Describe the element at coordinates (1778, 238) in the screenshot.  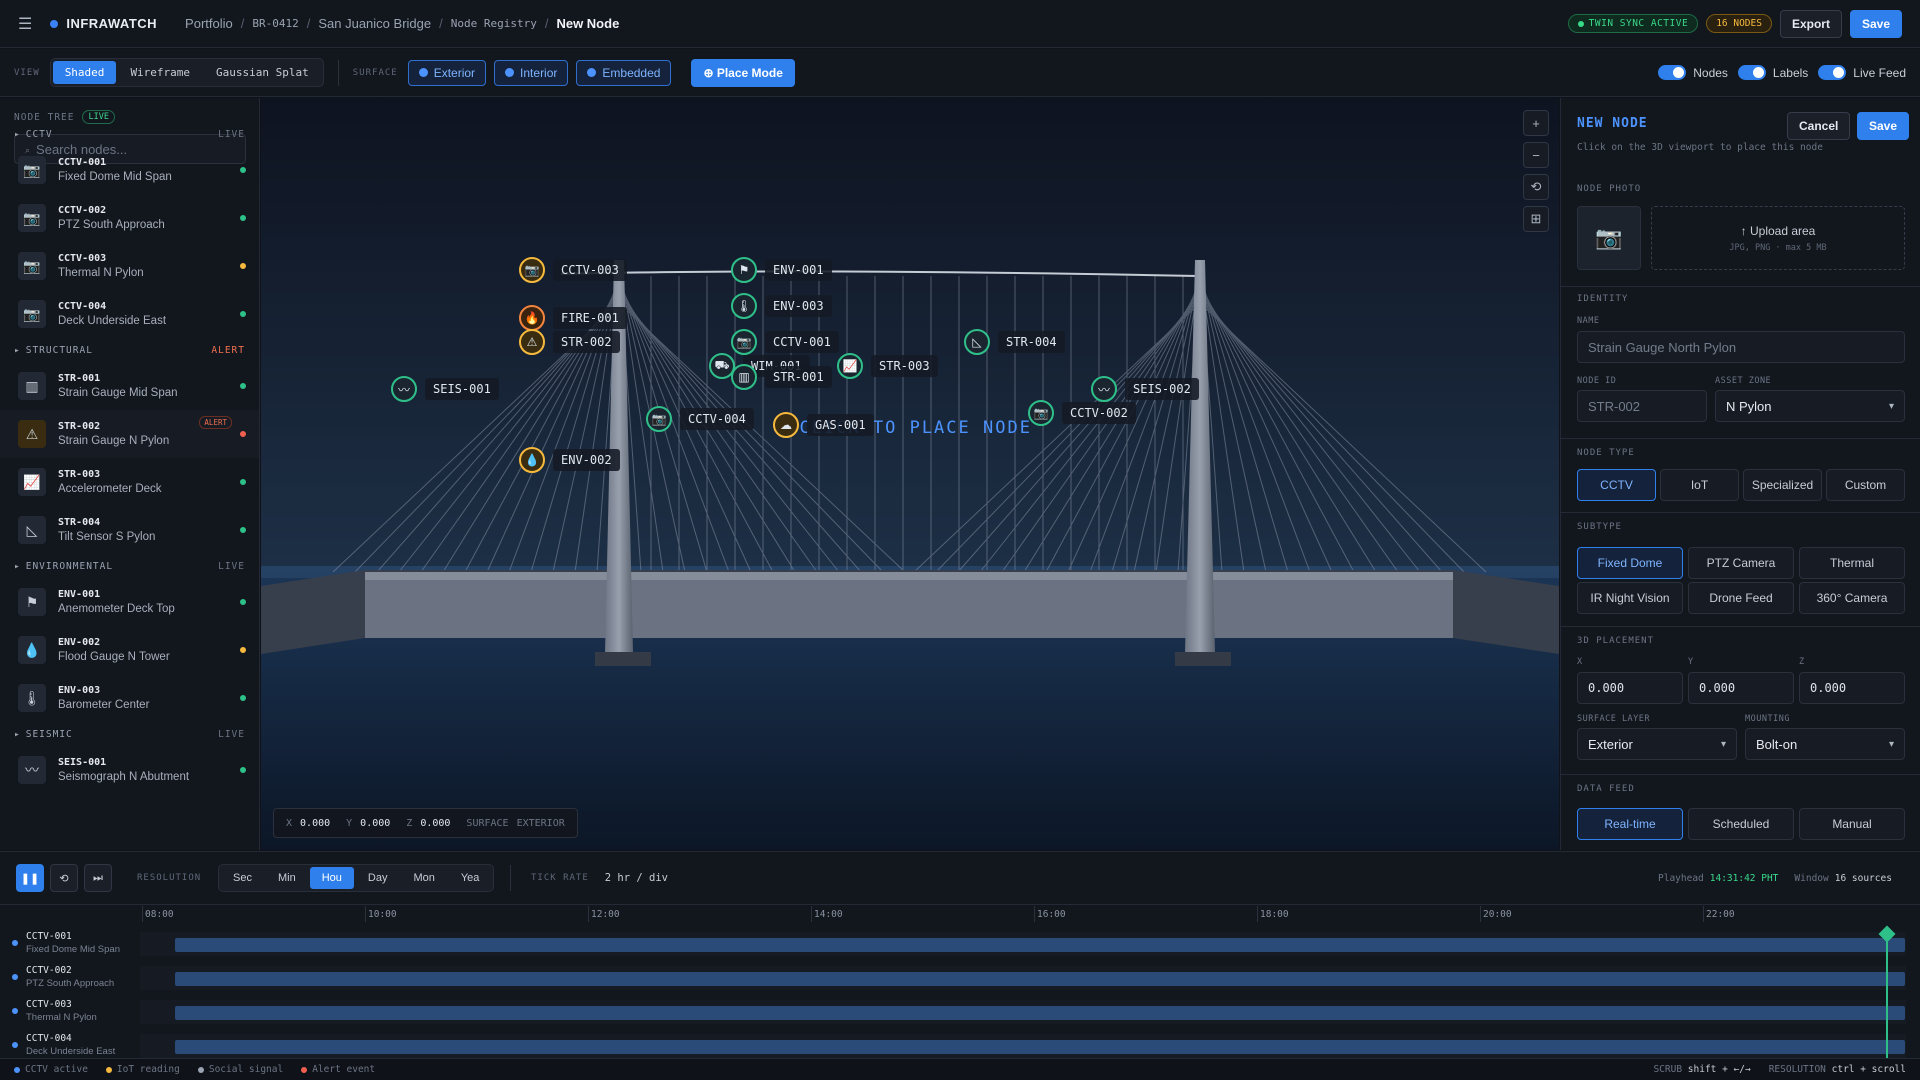
I see `upload-area: ↑ Upload area JPG, PNG · max 5 MB` at that location.